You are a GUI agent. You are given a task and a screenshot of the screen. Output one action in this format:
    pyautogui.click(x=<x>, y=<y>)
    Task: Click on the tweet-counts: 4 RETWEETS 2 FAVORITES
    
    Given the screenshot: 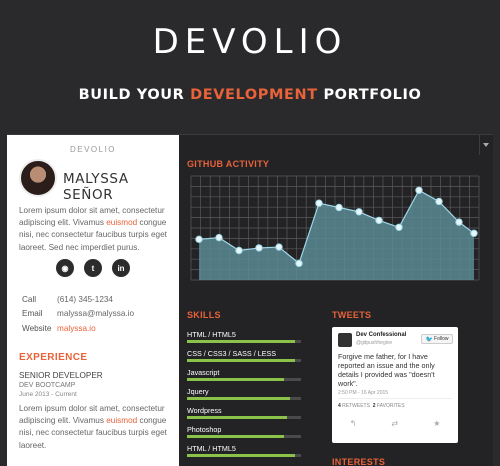 What is the action you would take?
    pyautogui.click(x=371, y=406)
    